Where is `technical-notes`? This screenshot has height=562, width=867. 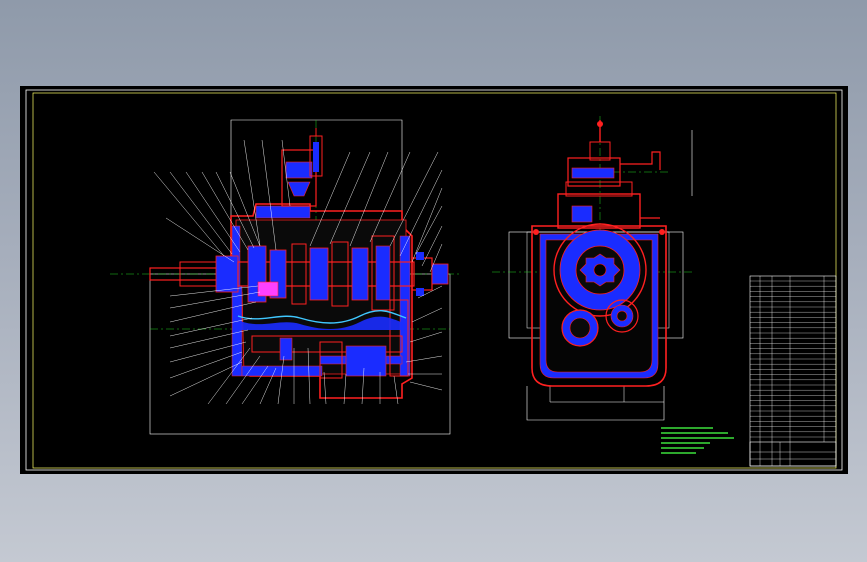
technical-notes is located at coordinates (697, 440).